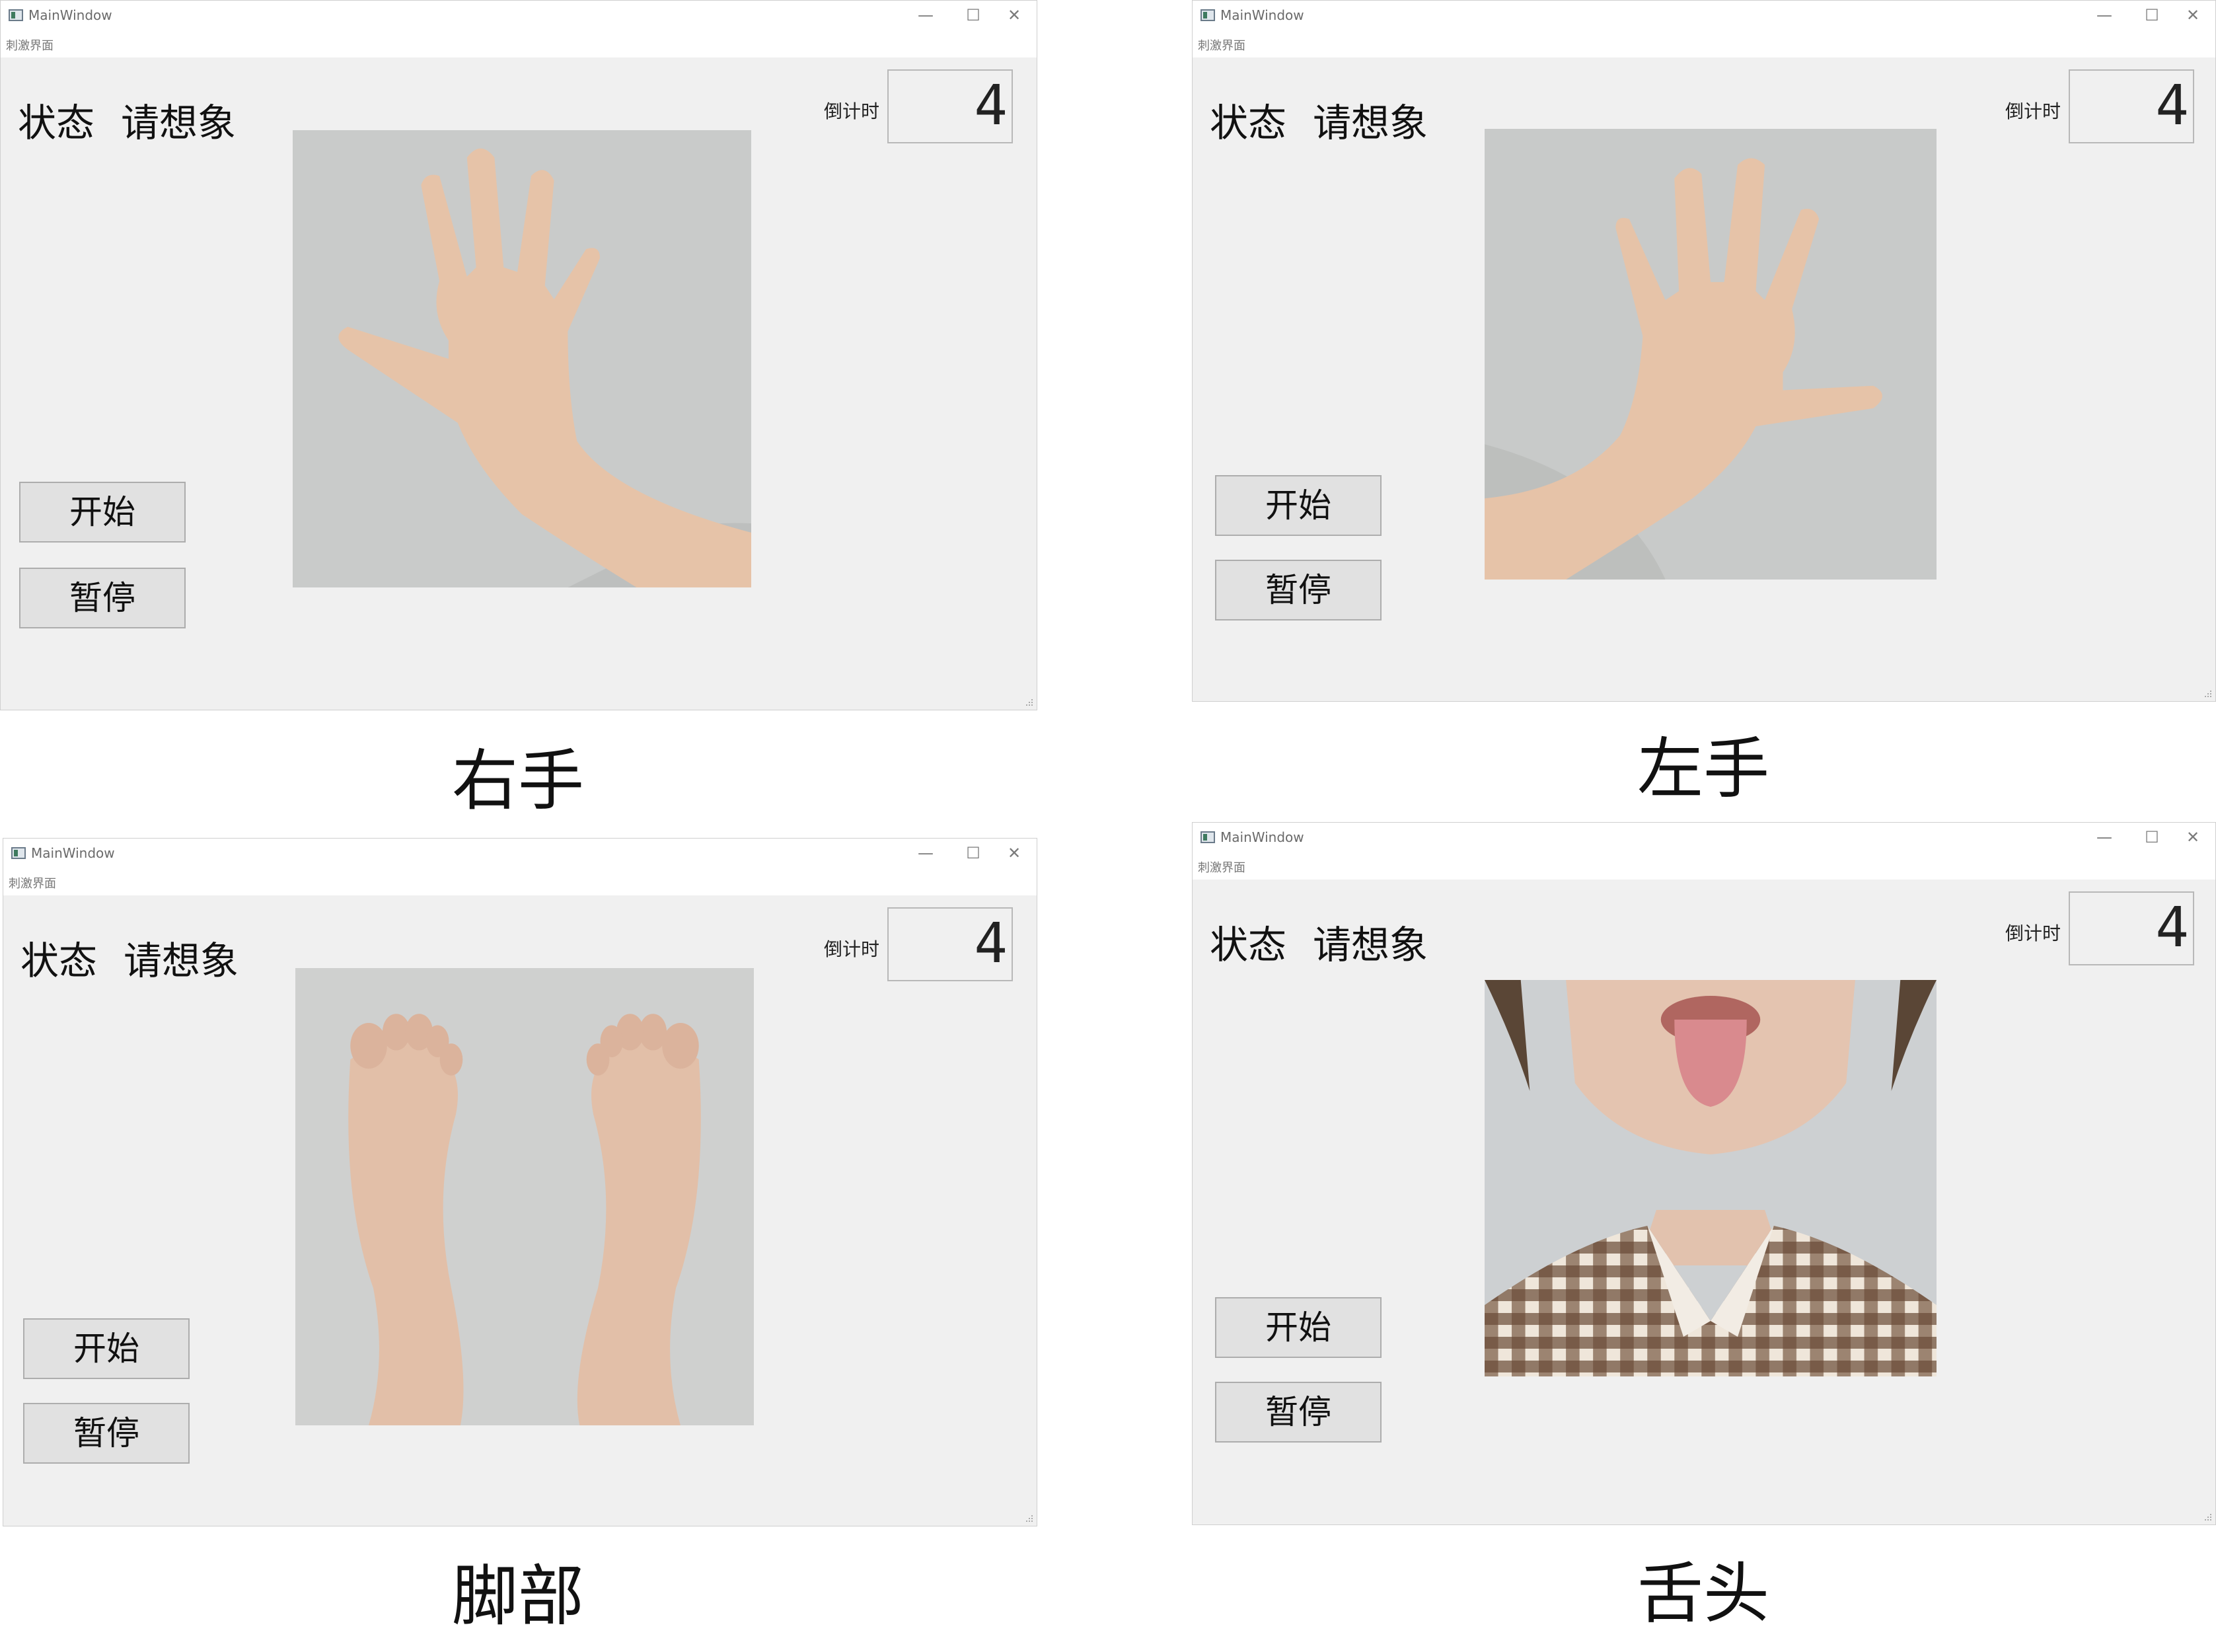 The height and width of the screenshot is (1652, 2216). I want to click on feet-photo, so click(524, 1197).